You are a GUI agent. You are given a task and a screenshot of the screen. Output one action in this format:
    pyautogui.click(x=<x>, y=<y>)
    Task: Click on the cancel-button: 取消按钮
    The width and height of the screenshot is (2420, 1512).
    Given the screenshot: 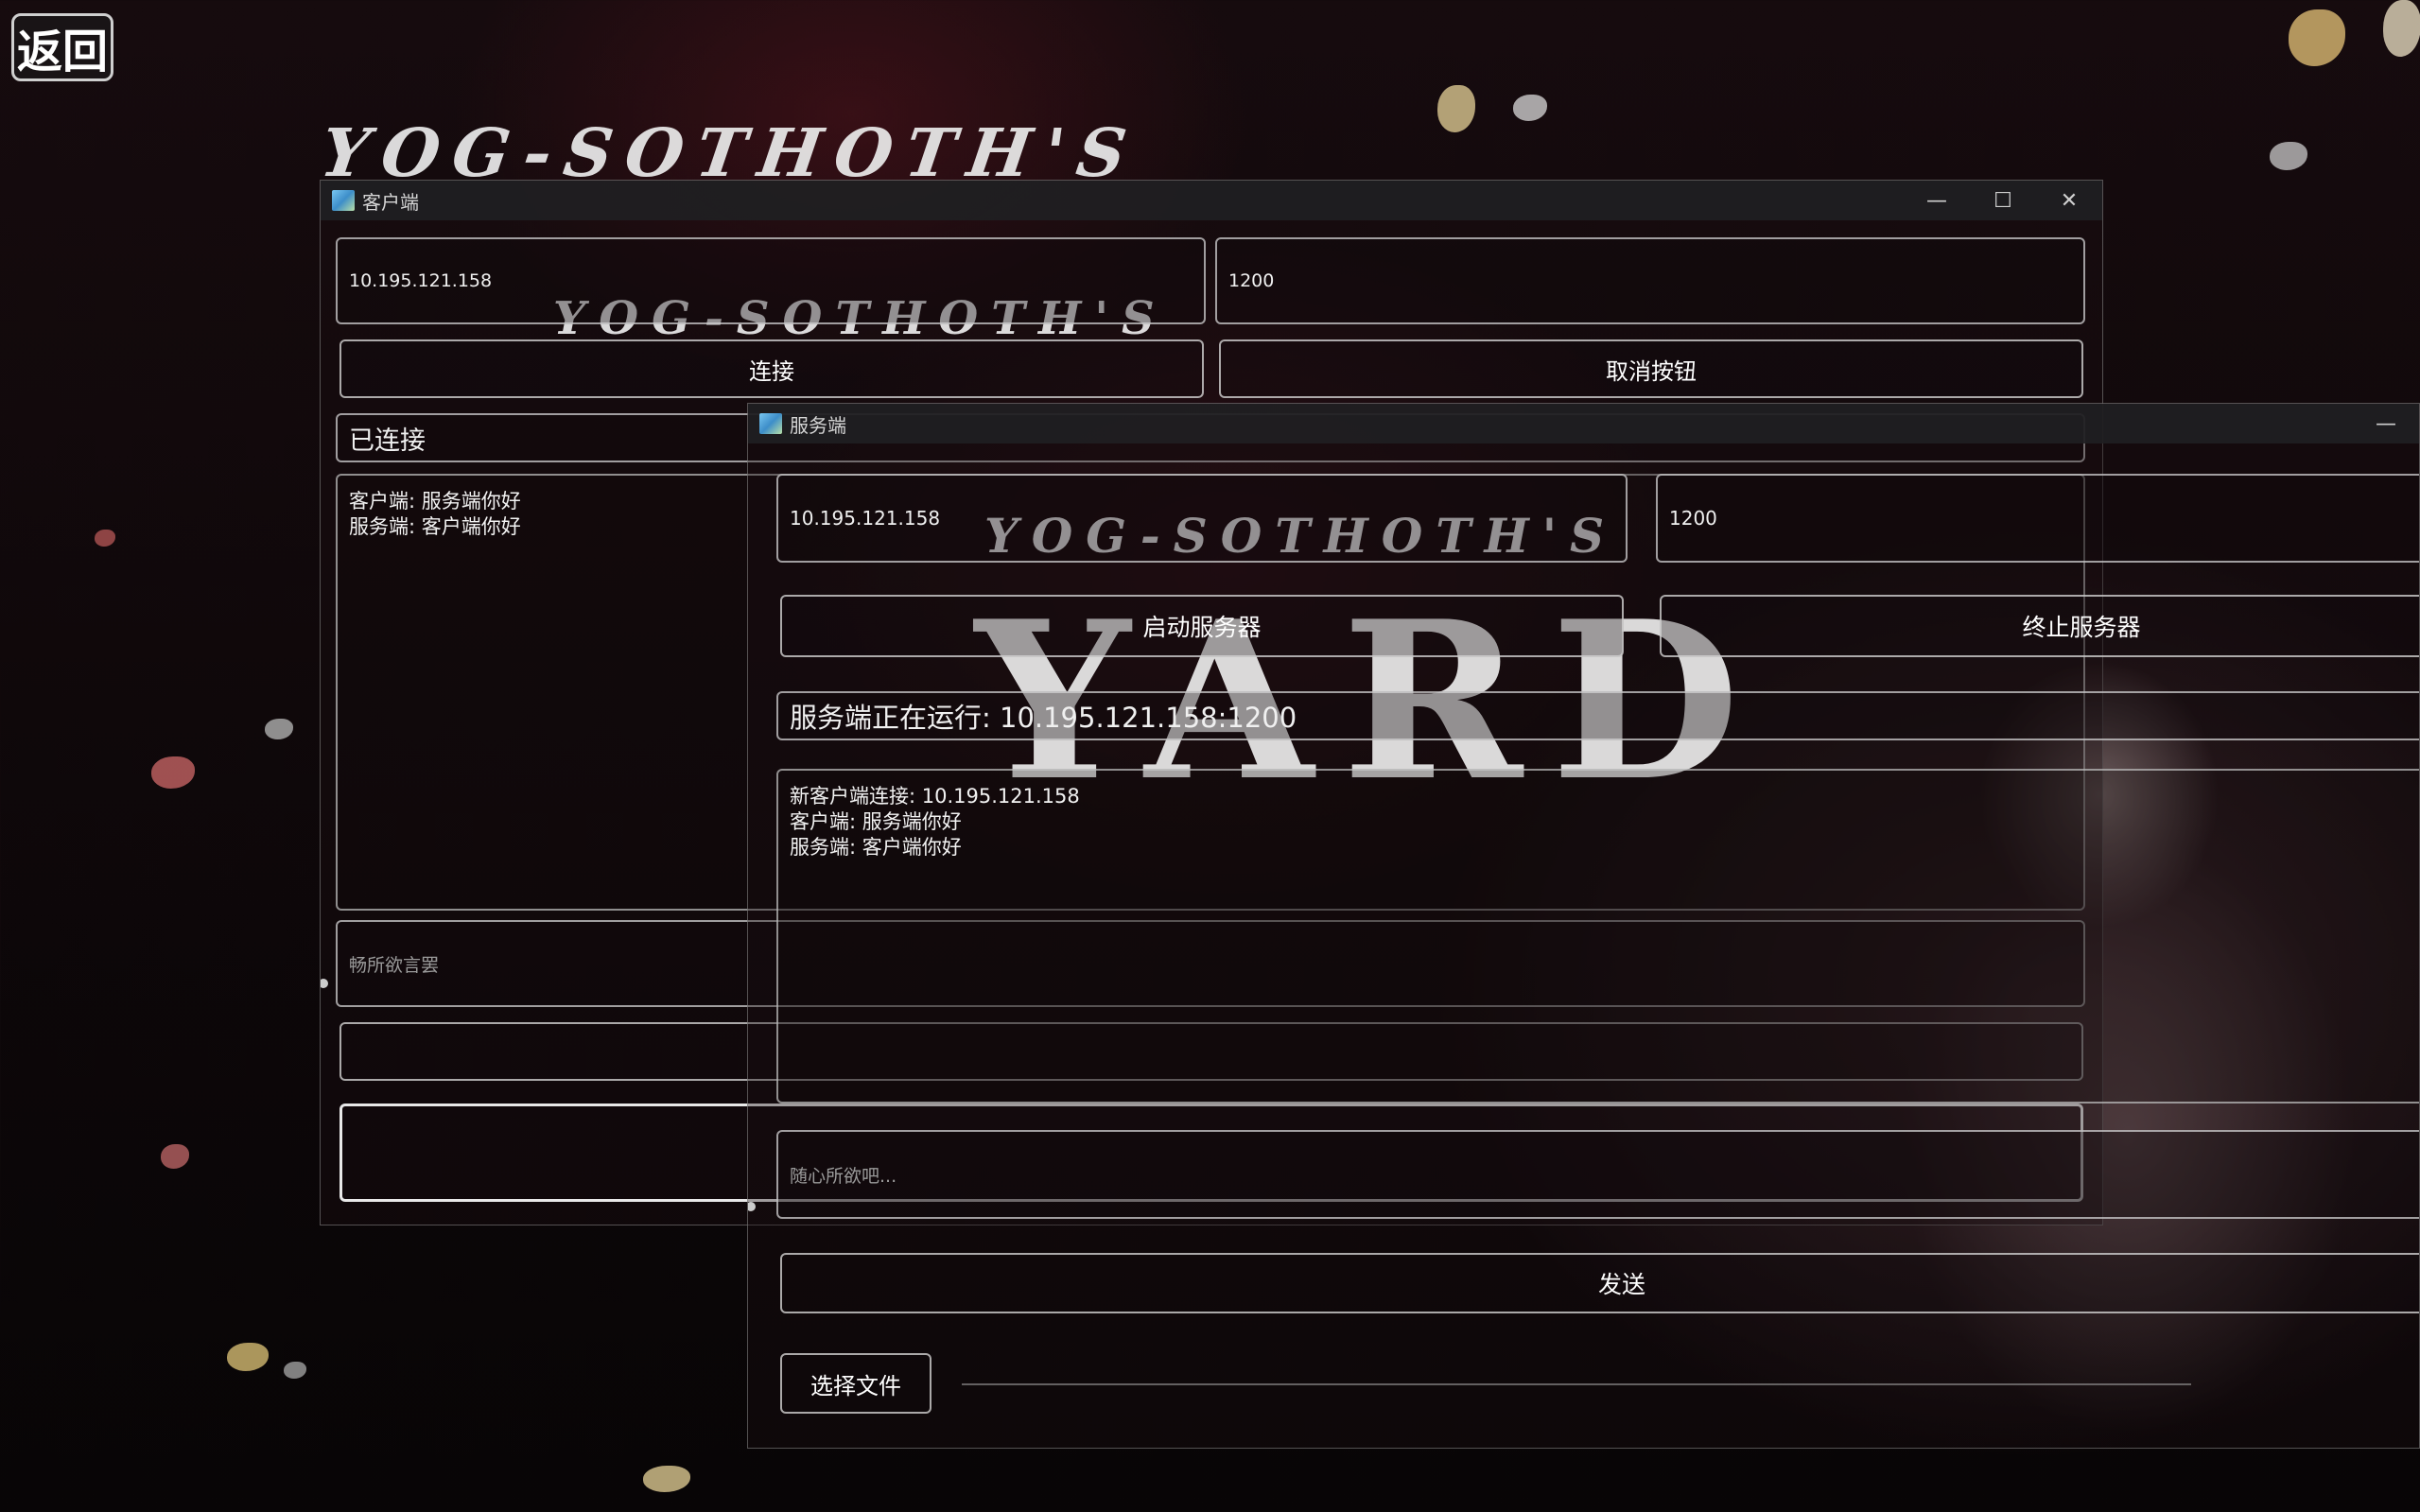 What is the action you would take?
    pyautogui.click(x=1651, y=368)
    